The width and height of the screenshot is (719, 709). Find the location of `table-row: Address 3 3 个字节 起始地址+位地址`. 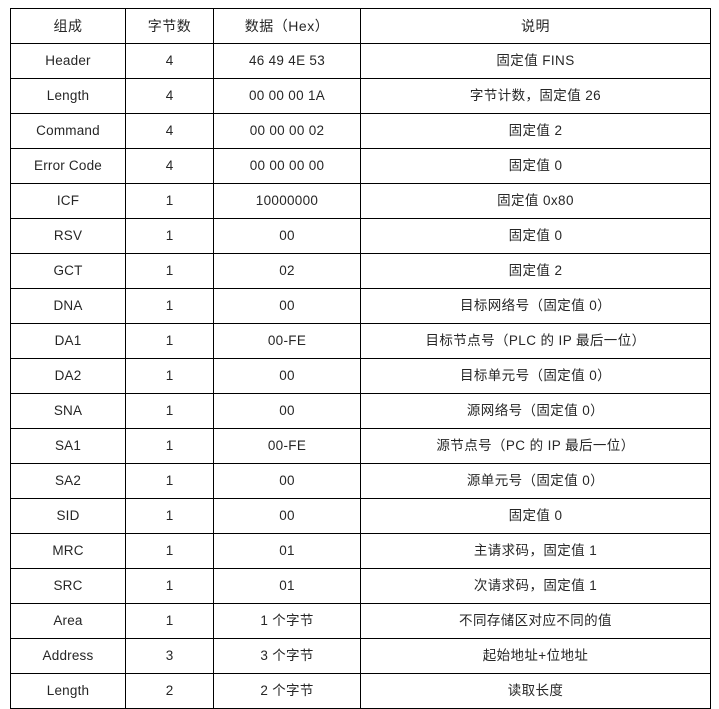

table-row: Address 3 3 个字节 起始地址+位地址 is located at coordinates (360, 656).